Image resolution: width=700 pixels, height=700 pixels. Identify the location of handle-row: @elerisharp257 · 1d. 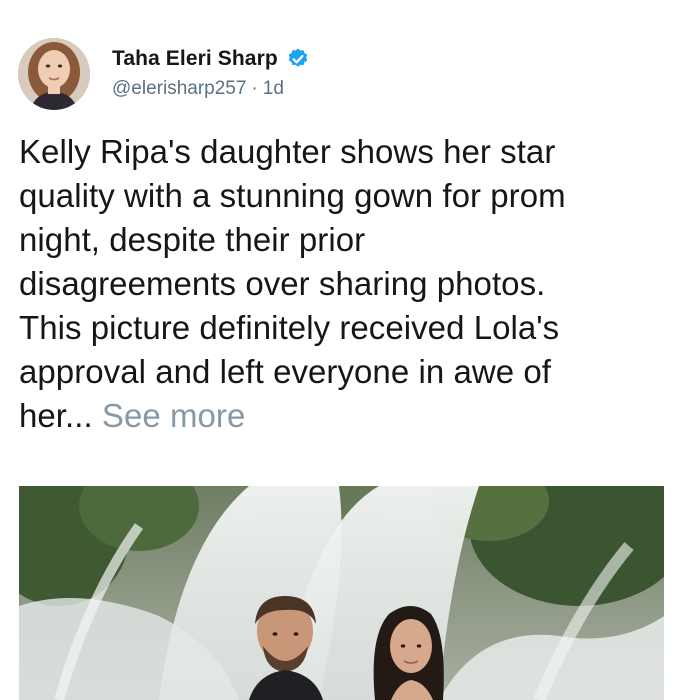
(211, 89).